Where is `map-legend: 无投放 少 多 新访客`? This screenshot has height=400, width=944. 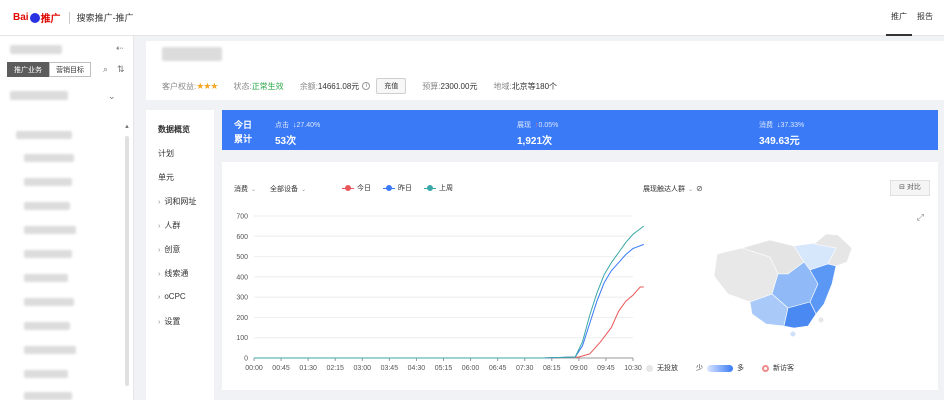
map-legend: 无投放 少 多 新访客 is located at coordinates (720, 368).